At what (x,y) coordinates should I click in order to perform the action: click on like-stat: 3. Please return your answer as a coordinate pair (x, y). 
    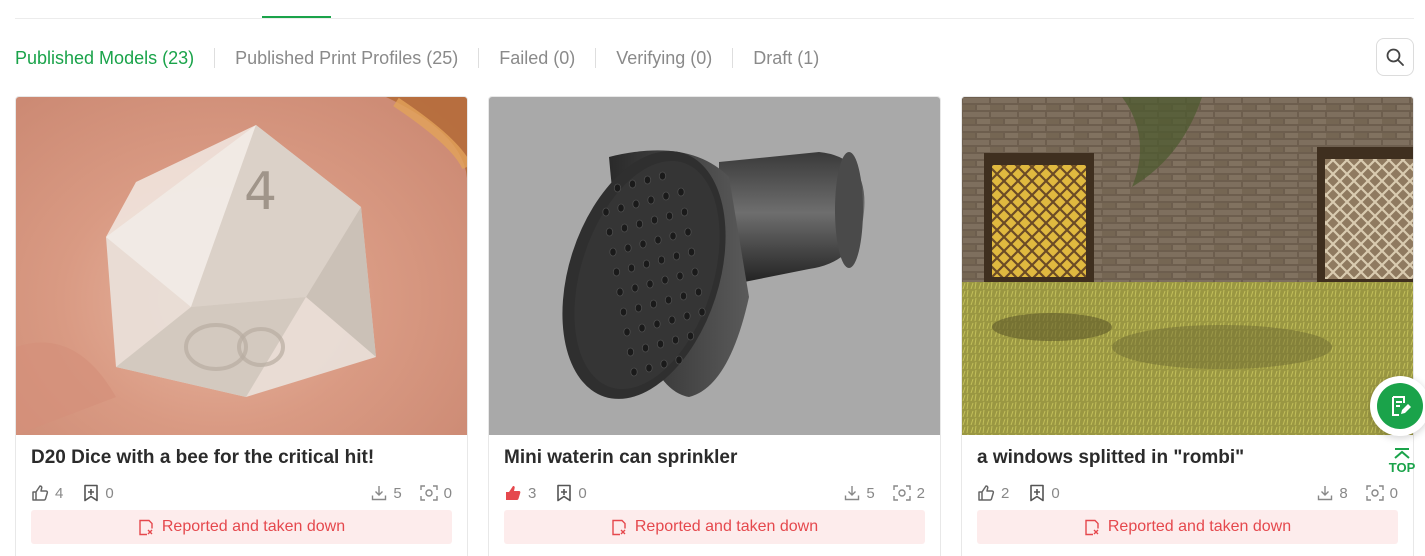
    Looking at the image, I should click on (520, 493).